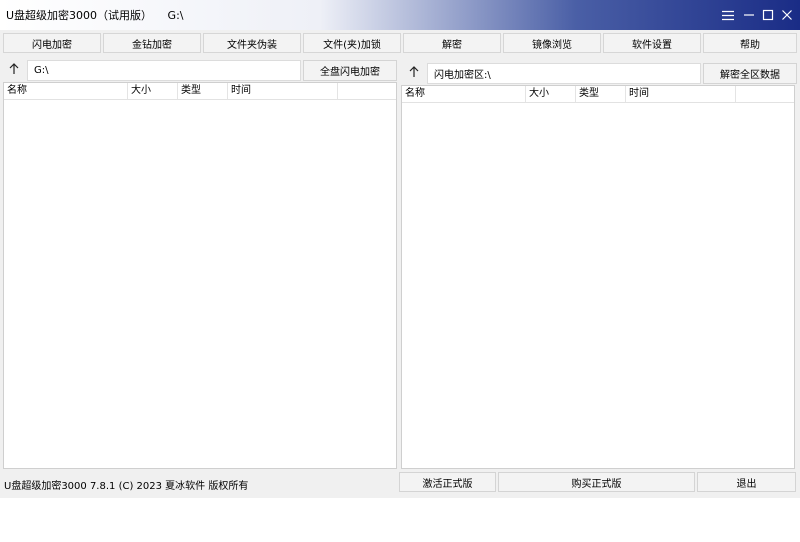  Describe the element at coordinates (564, 73) in the screenshot. I see `right-path-field: 闪电加密区:\` at that location.